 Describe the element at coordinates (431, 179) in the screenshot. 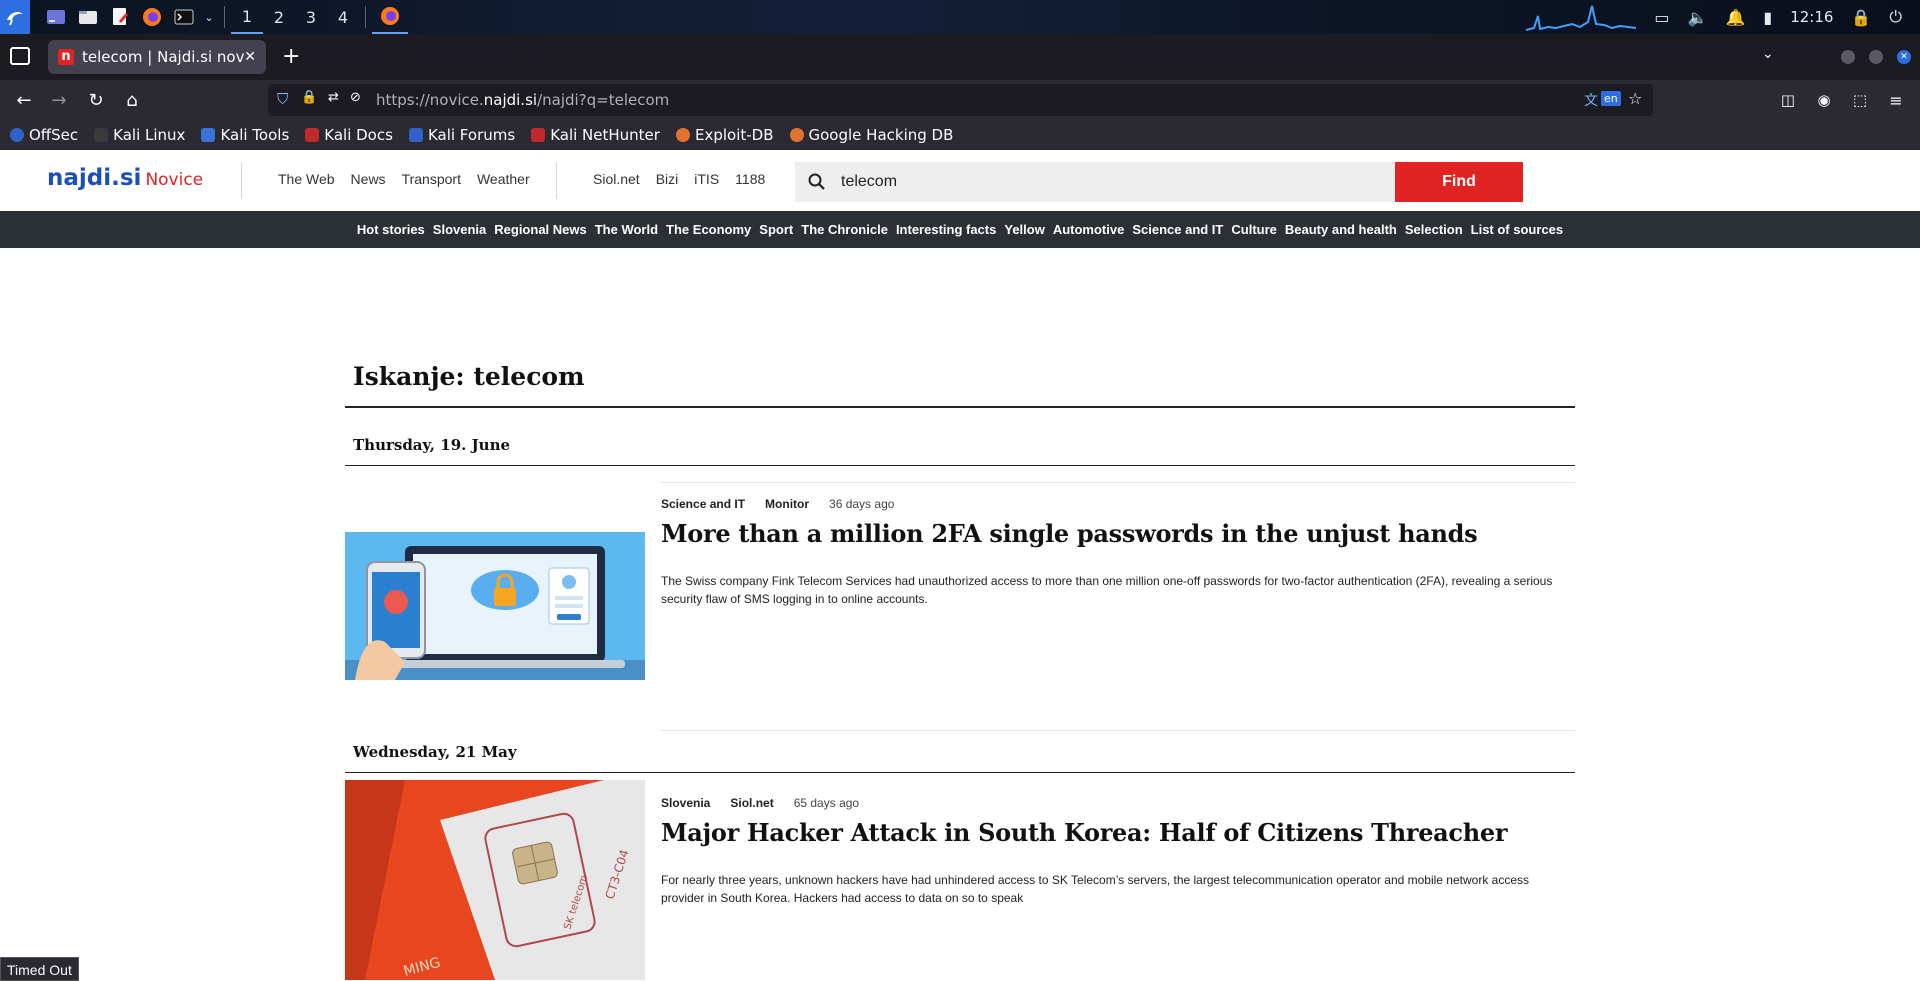

I see `link-transport: Transport` at that location.